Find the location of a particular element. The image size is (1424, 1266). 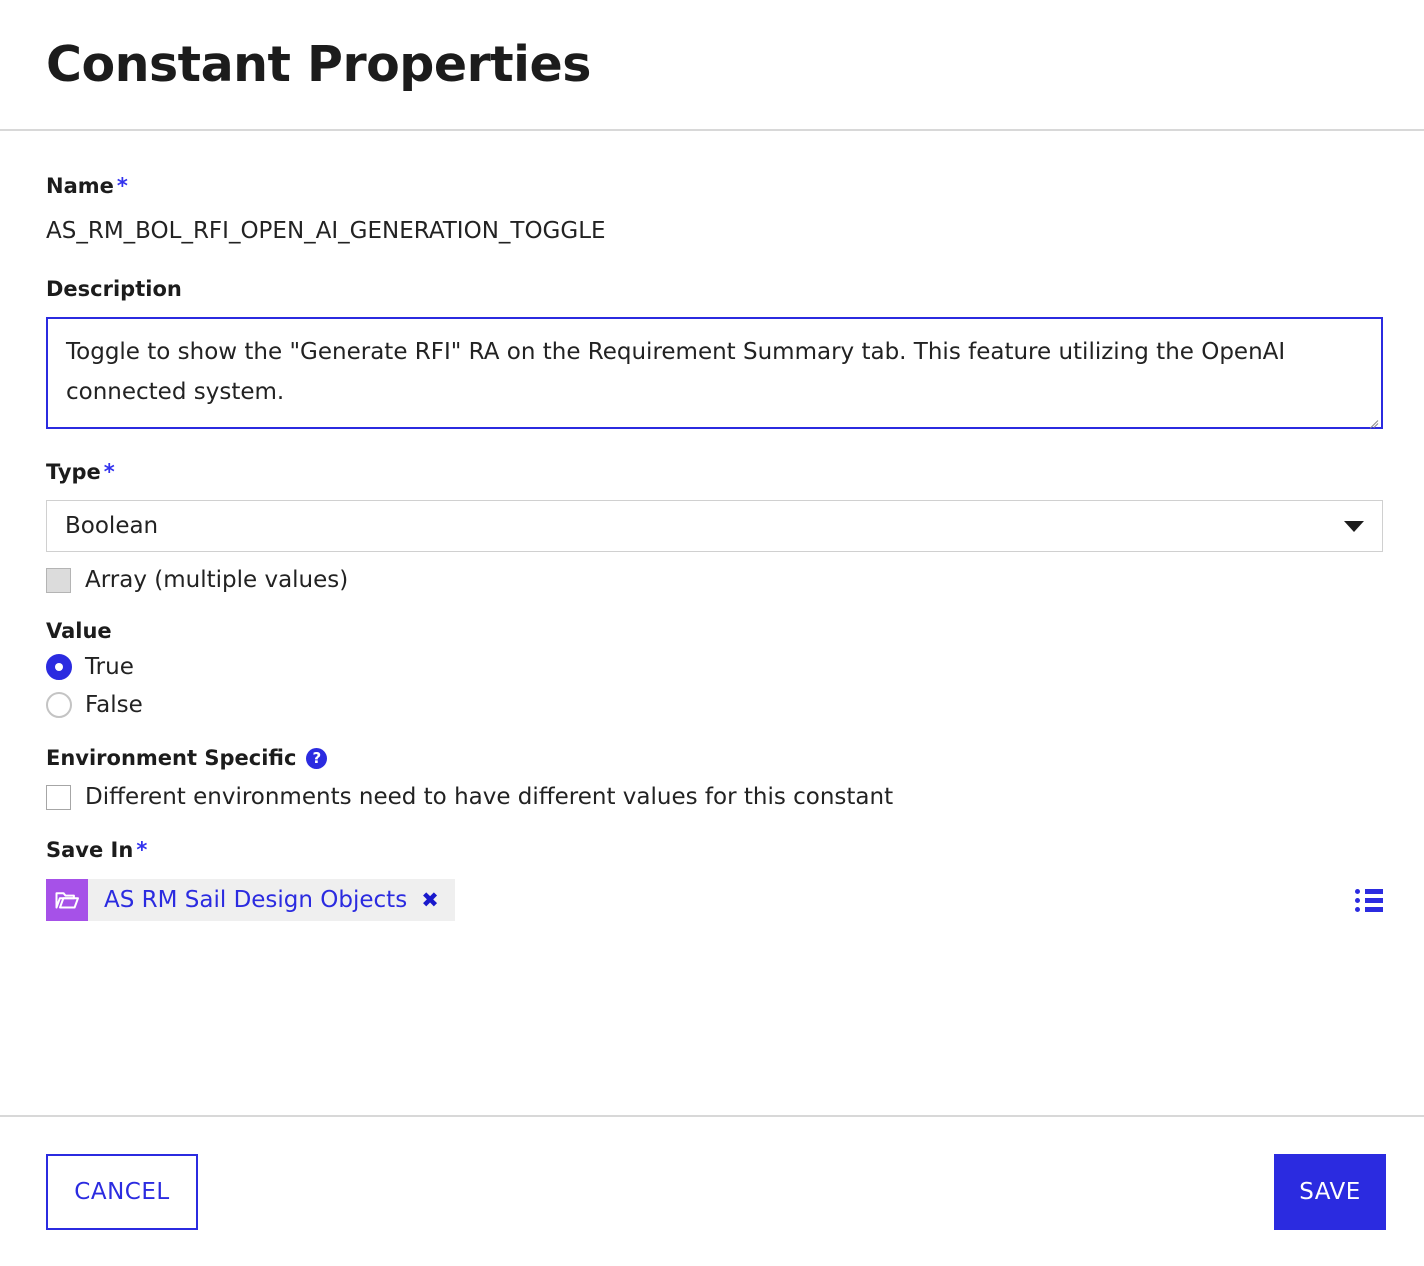

dialog-header: Constant Properties is located at coordinates (712, 65).